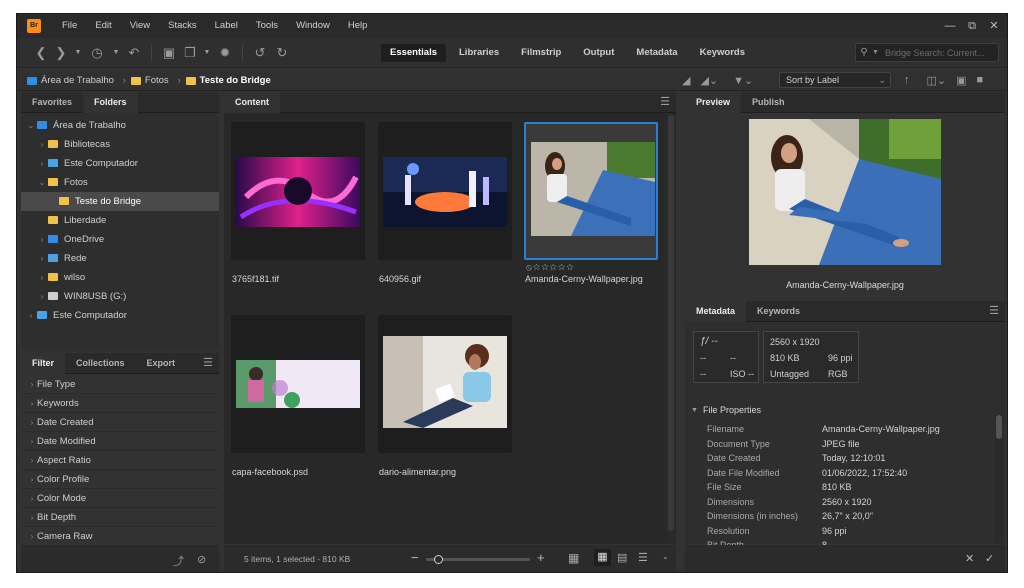  What do you see at coordinates (415, 557) in the screenshot?
I see `zoom-out-icon: −` at bounding box center [415, 557].